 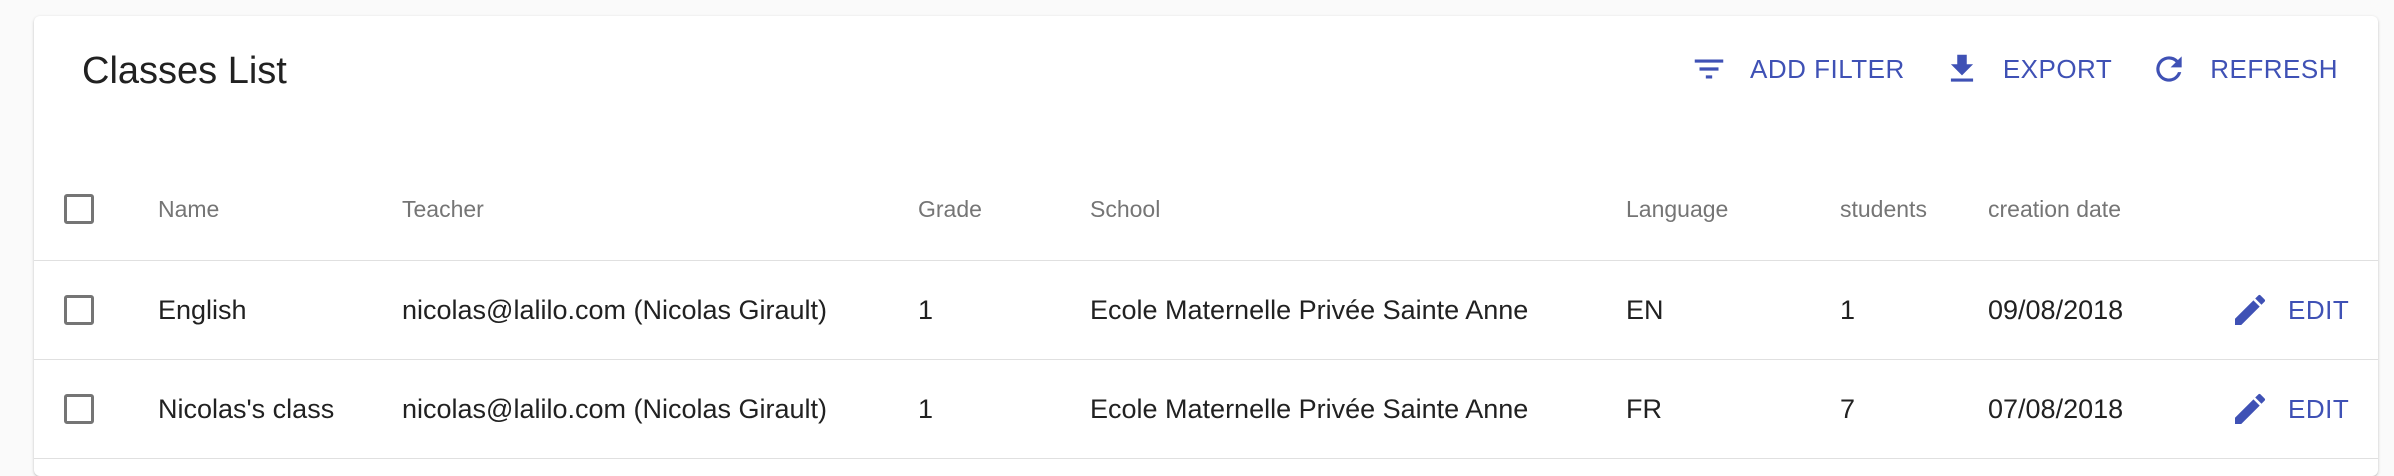 What do you see at coordinates (1644, 408) in the screenshot?
I see `cell-language: FR` at bounding box center [1644, 408].